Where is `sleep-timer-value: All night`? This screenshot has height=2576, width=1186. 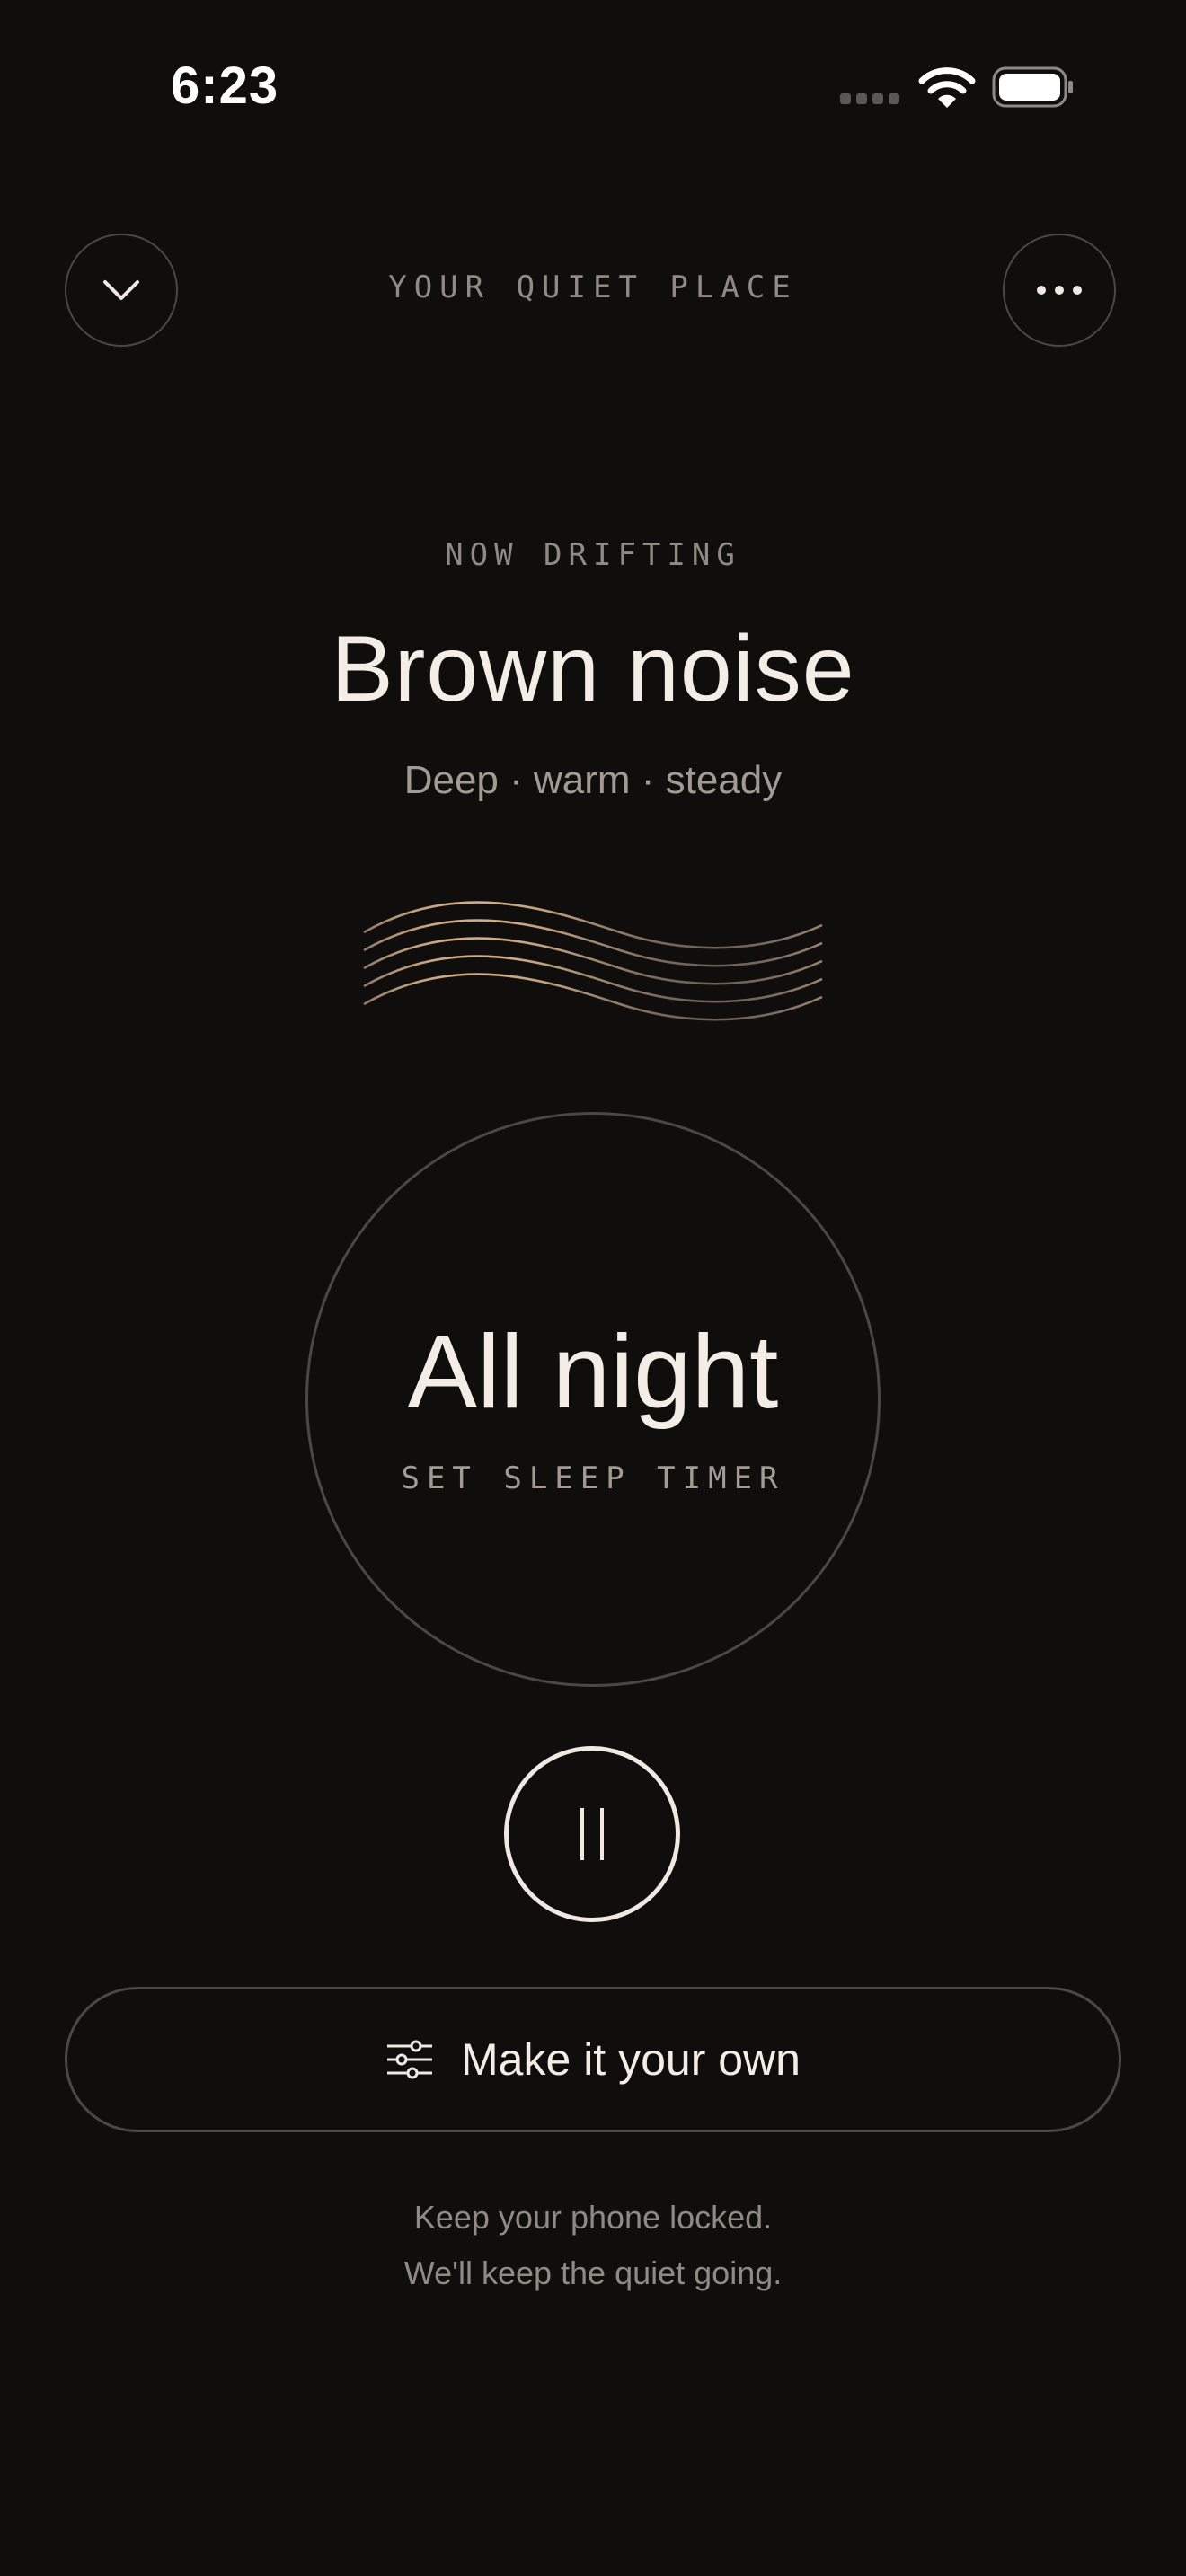
sleep-timer-value: All night is located at coordinates (593, 1371).